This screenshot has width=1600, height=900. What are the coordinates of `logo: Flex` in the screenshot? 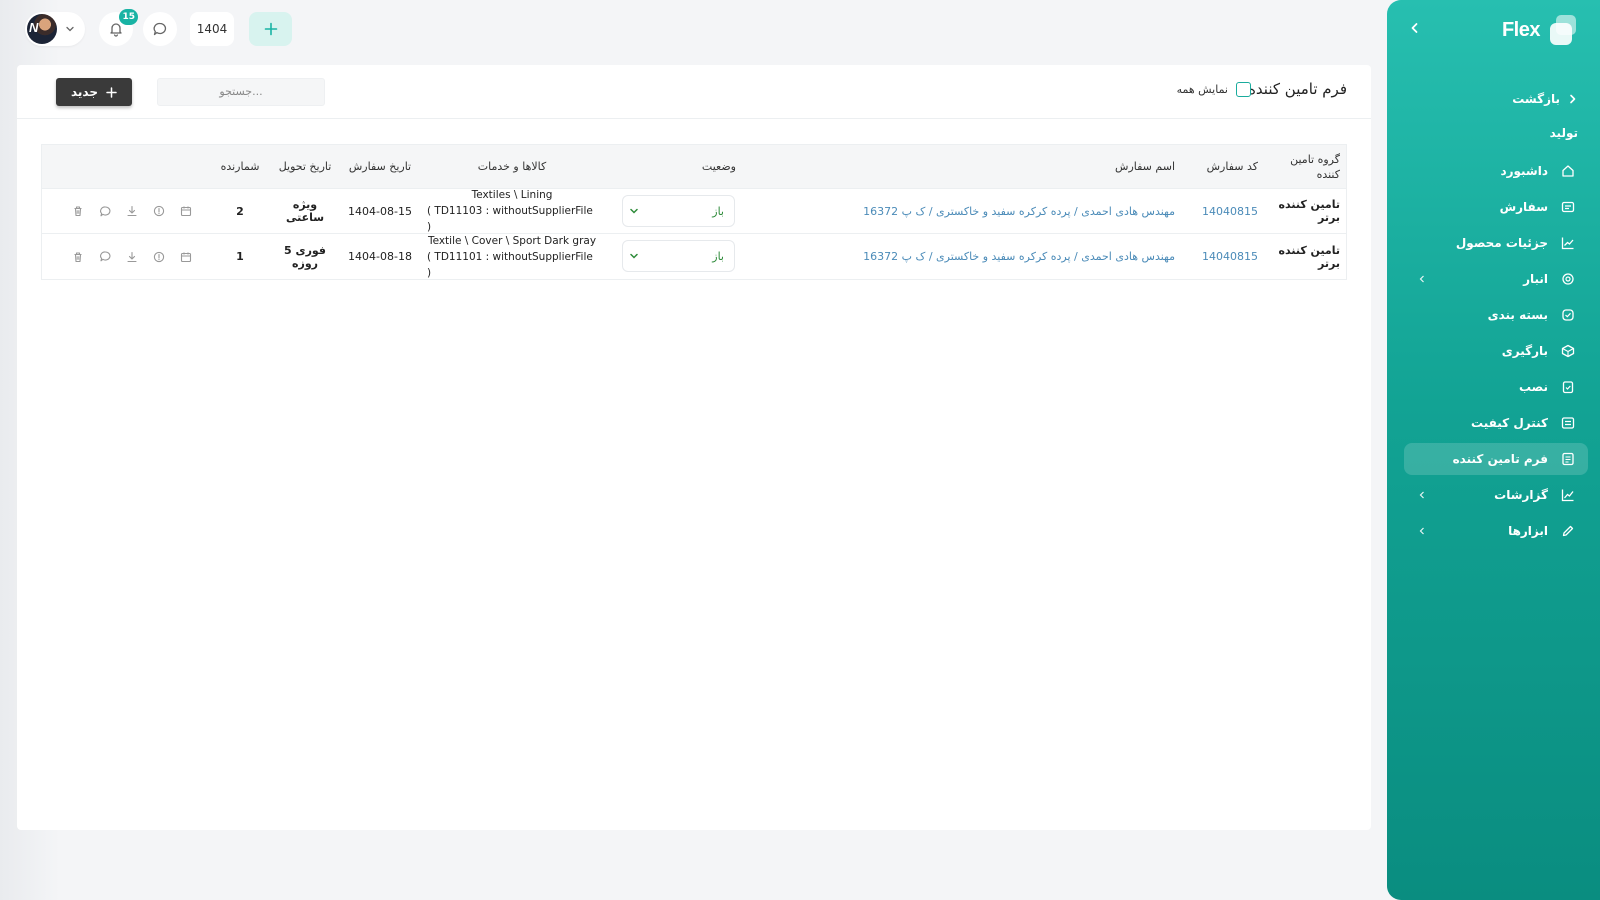 It's located at (1540, 30).